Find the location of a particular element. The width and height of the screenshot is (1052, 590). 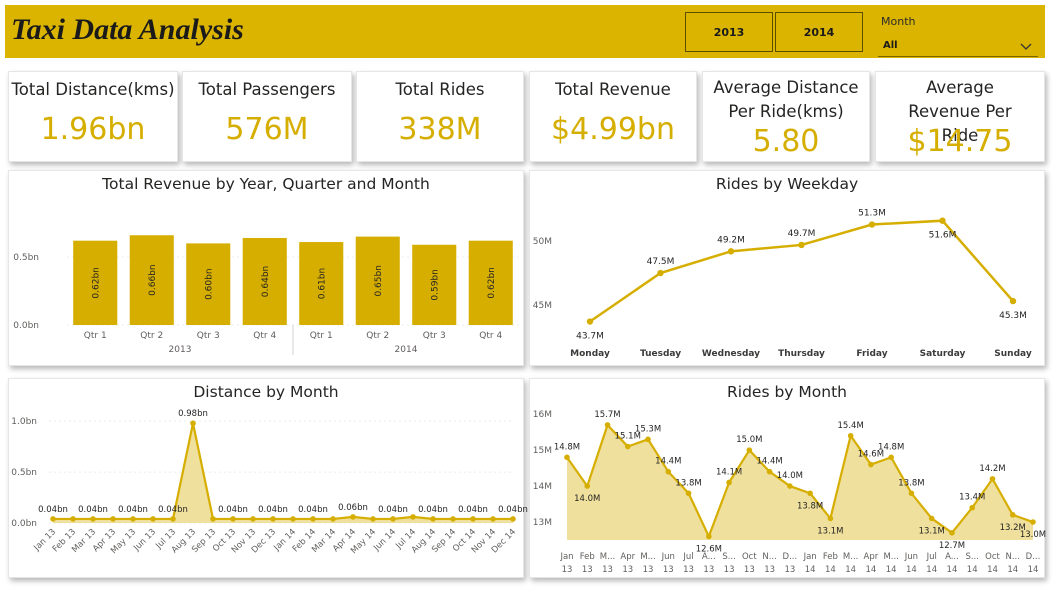

kpi-value: $14.75 is located at coordinates (960, 141).